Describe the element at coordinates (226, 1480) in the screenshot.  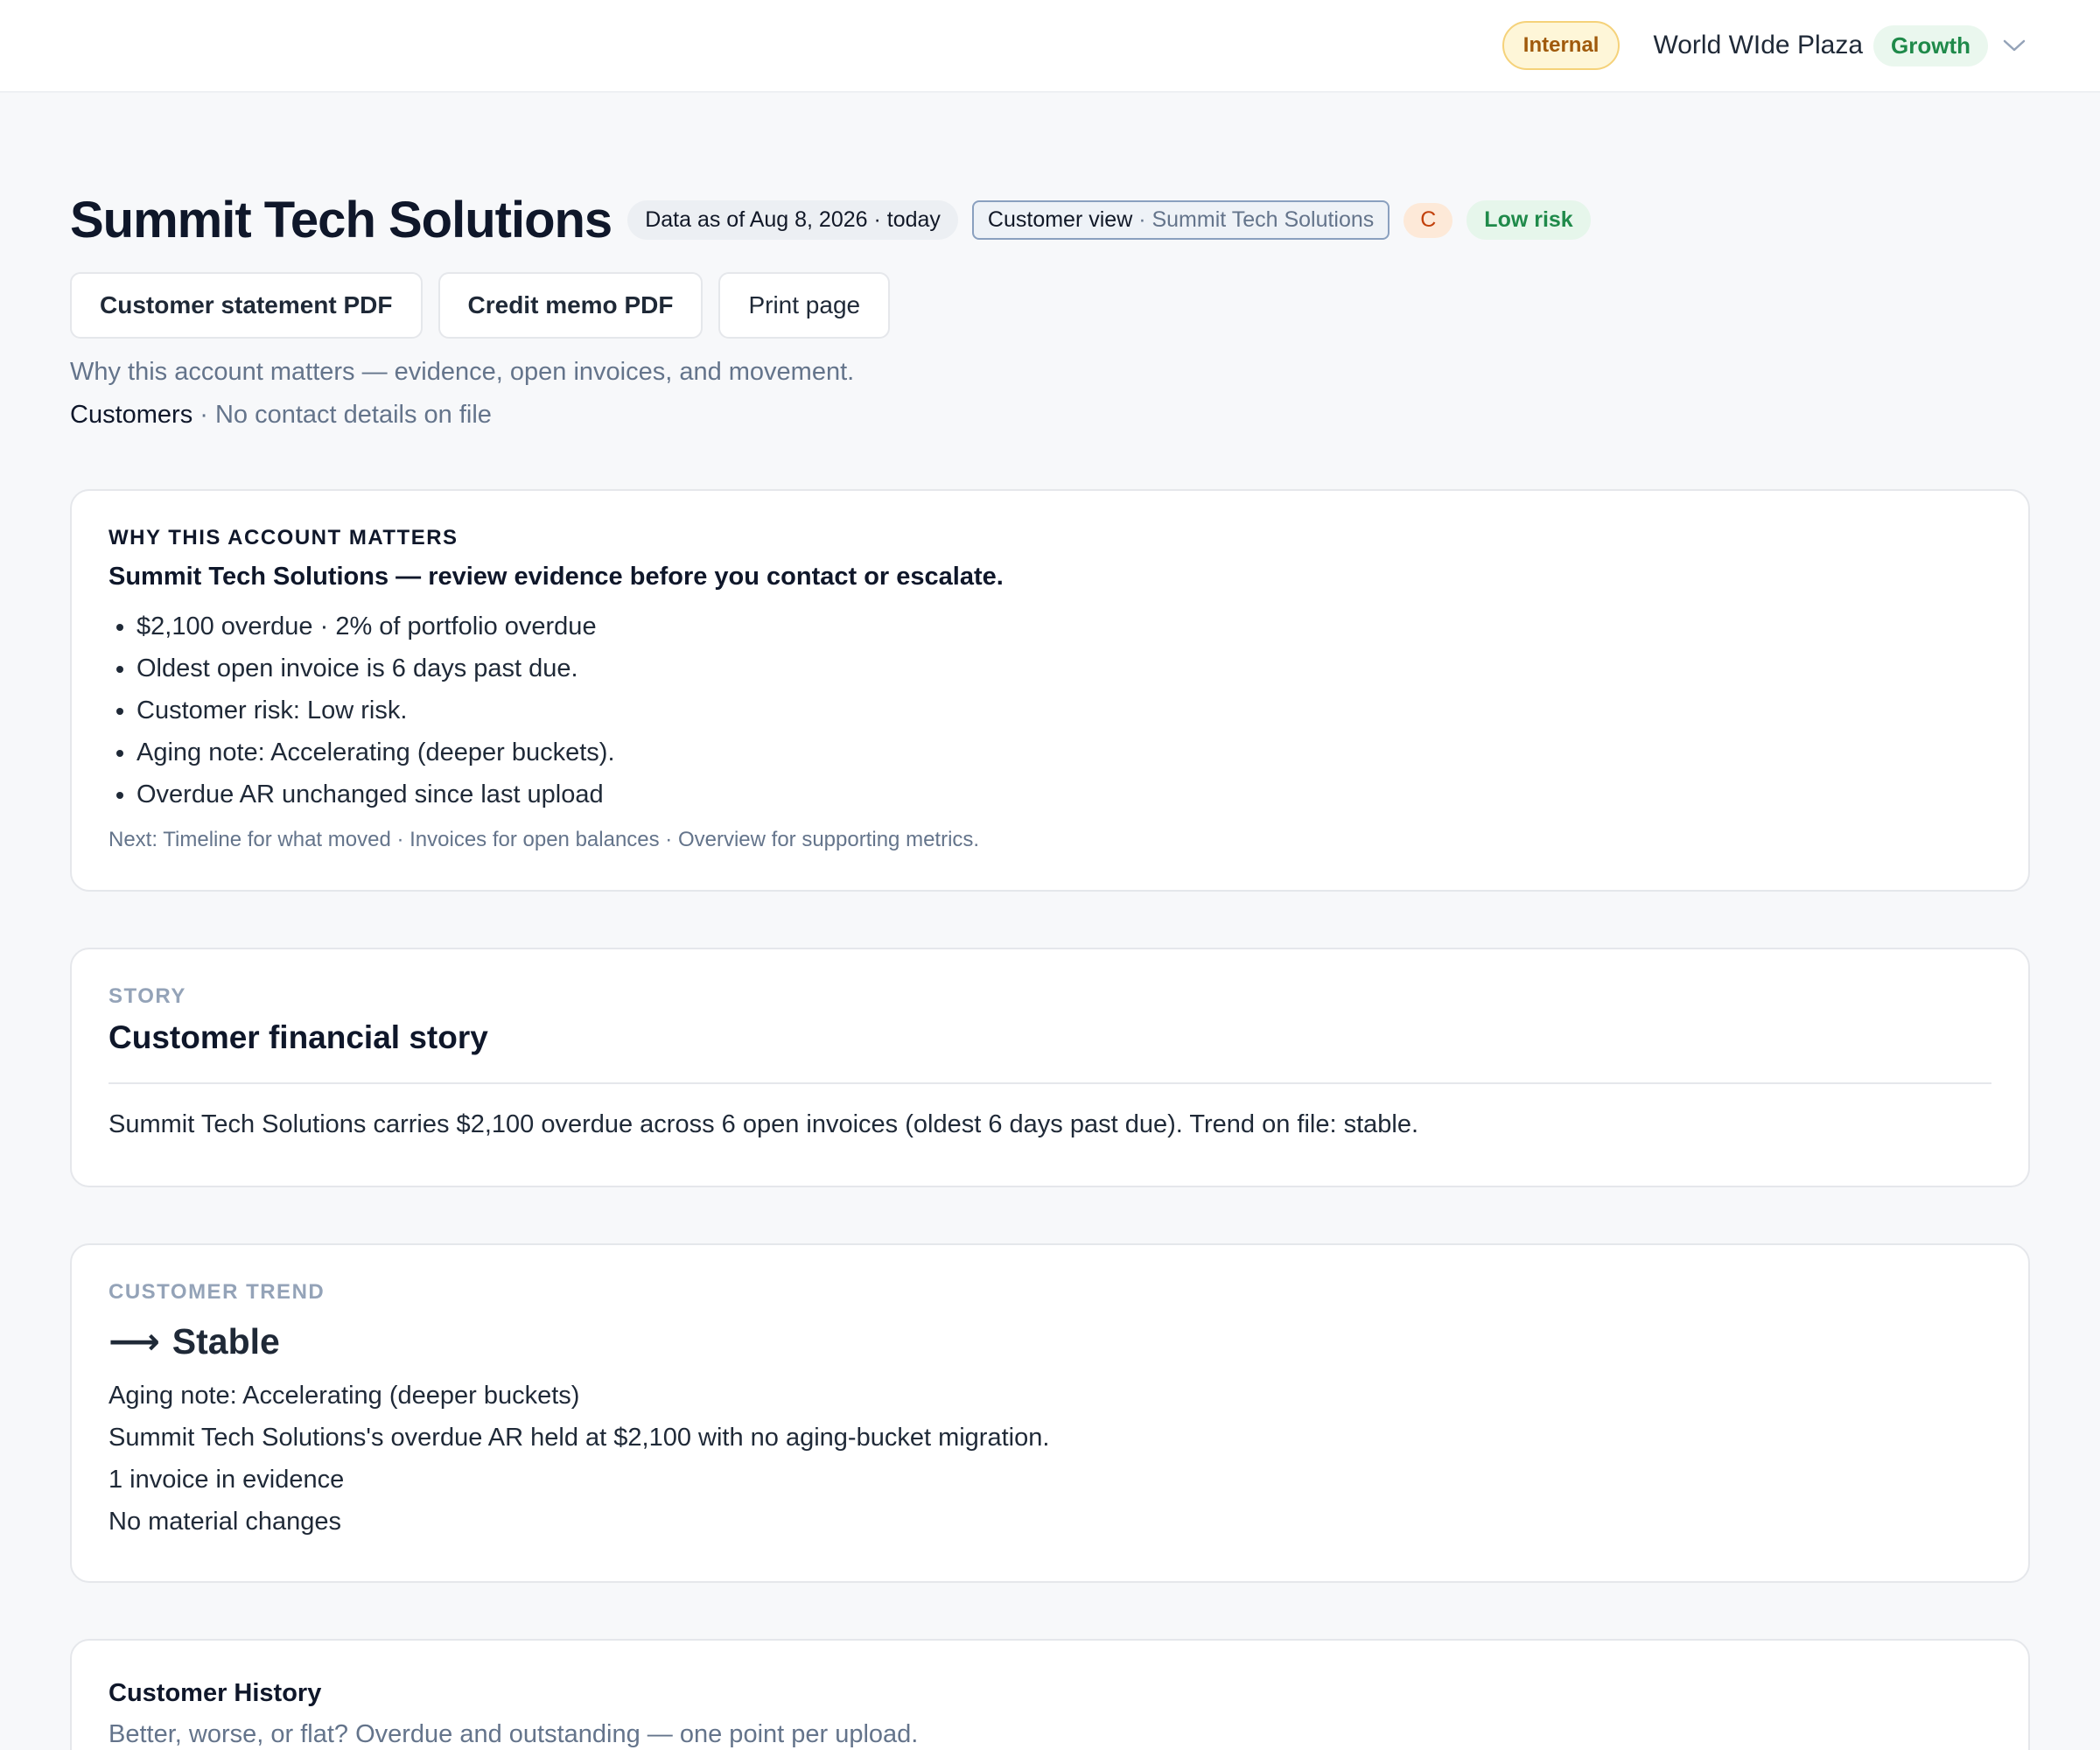
I see `list-item: 1 invoice in evidence` at that location.